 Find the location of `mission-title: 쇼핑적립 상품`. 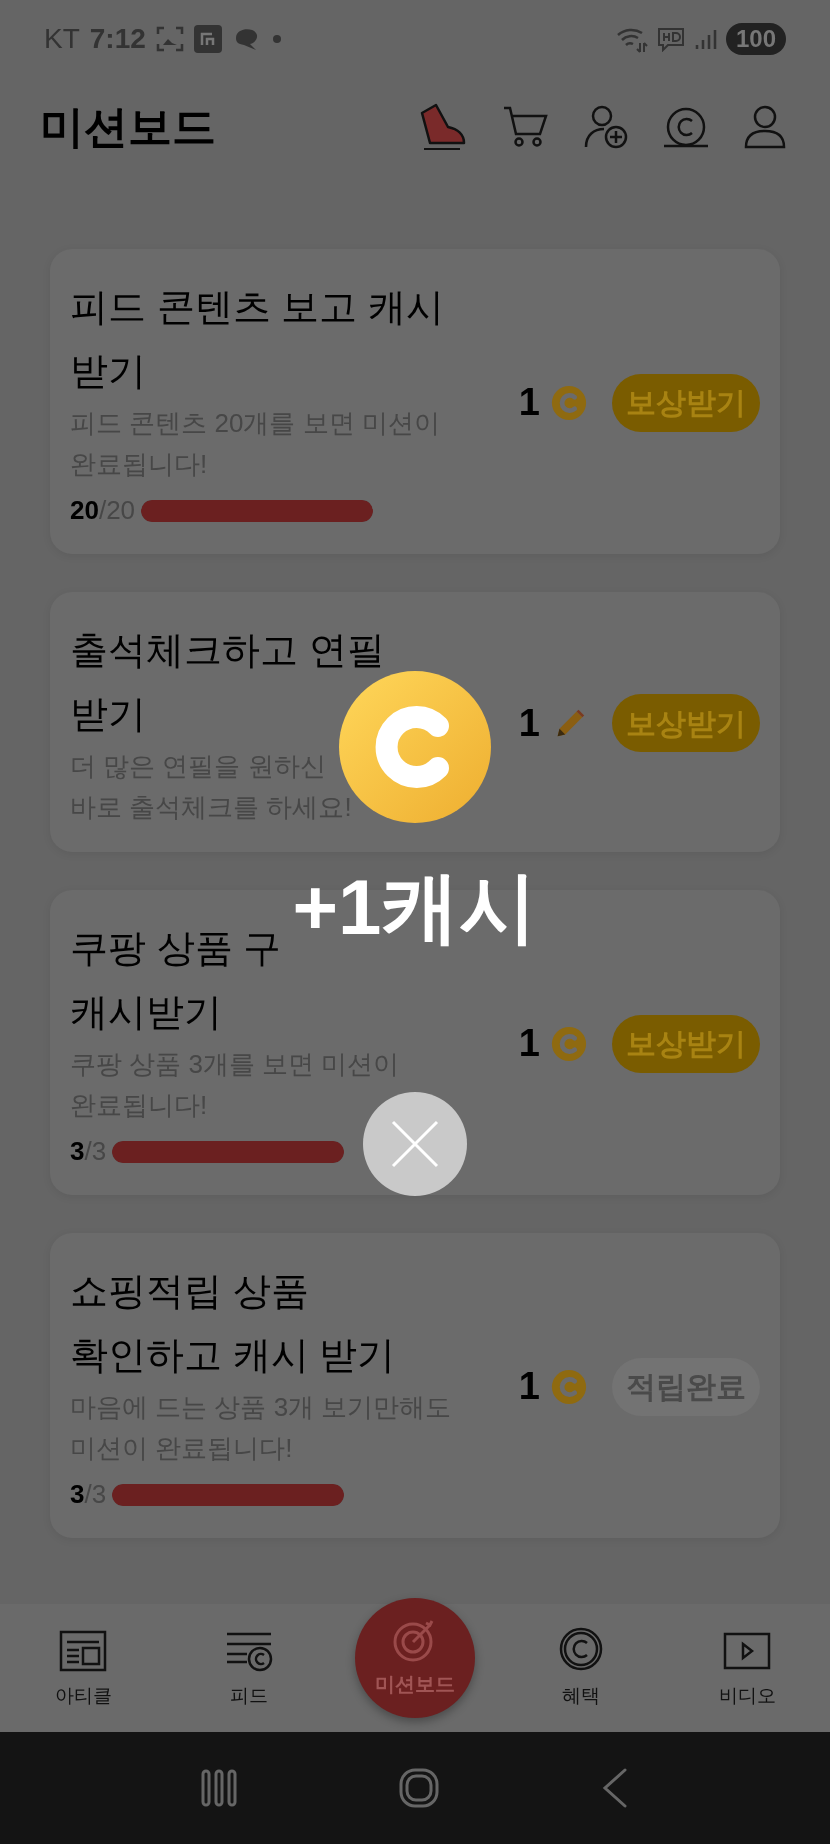

mission-title: 쇼핑적립 상품 is located at coordinates (189, 1291).